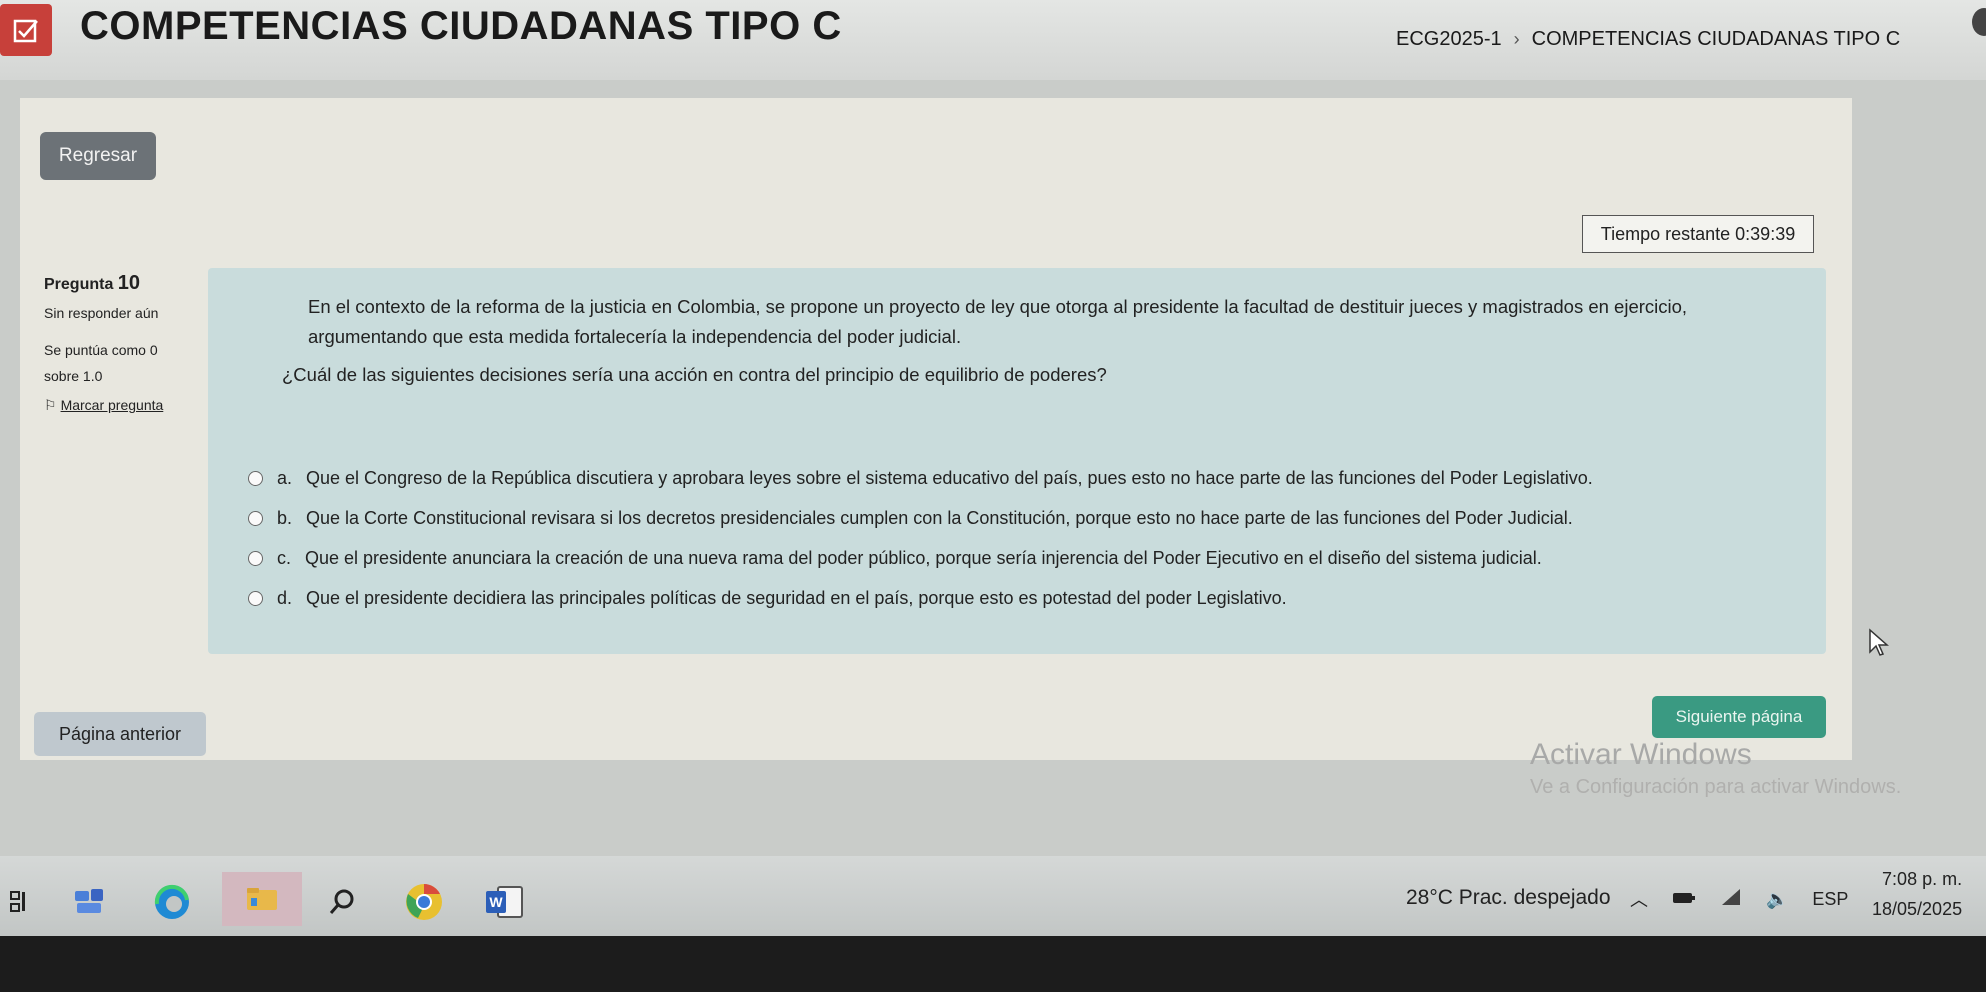 This screenshot has height=992, width=1986. Describe the element at coordinates (496, 902) in the screenshot. I see `svg-text: W` at that location.